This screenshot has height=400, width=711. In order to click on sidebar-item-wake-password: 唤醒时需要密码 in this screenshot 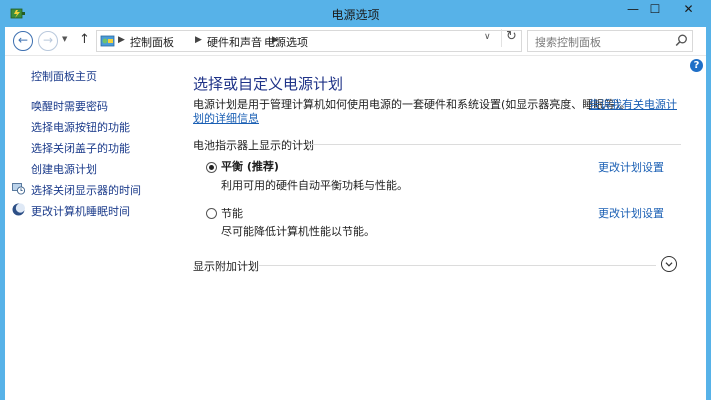, I will do `click(69, 106)`.